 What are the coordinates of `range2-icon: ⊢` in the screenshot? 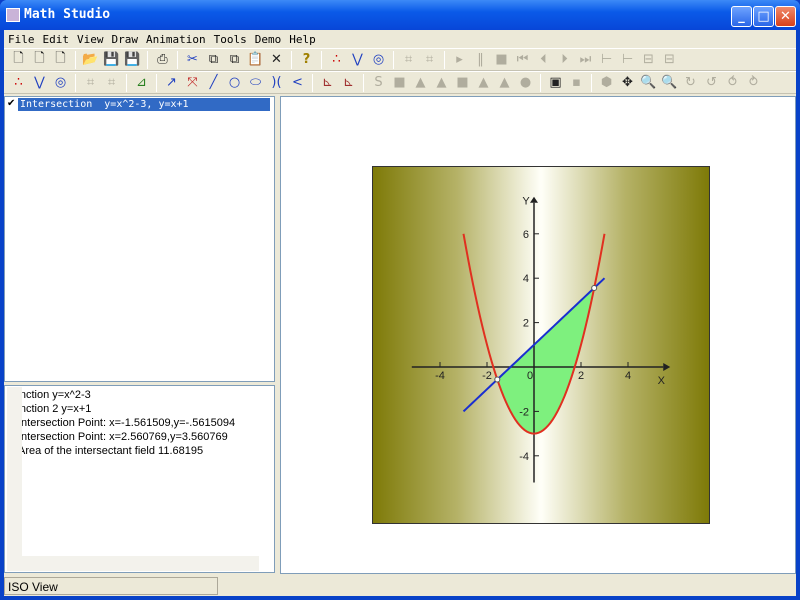 It's located at (627, 60).